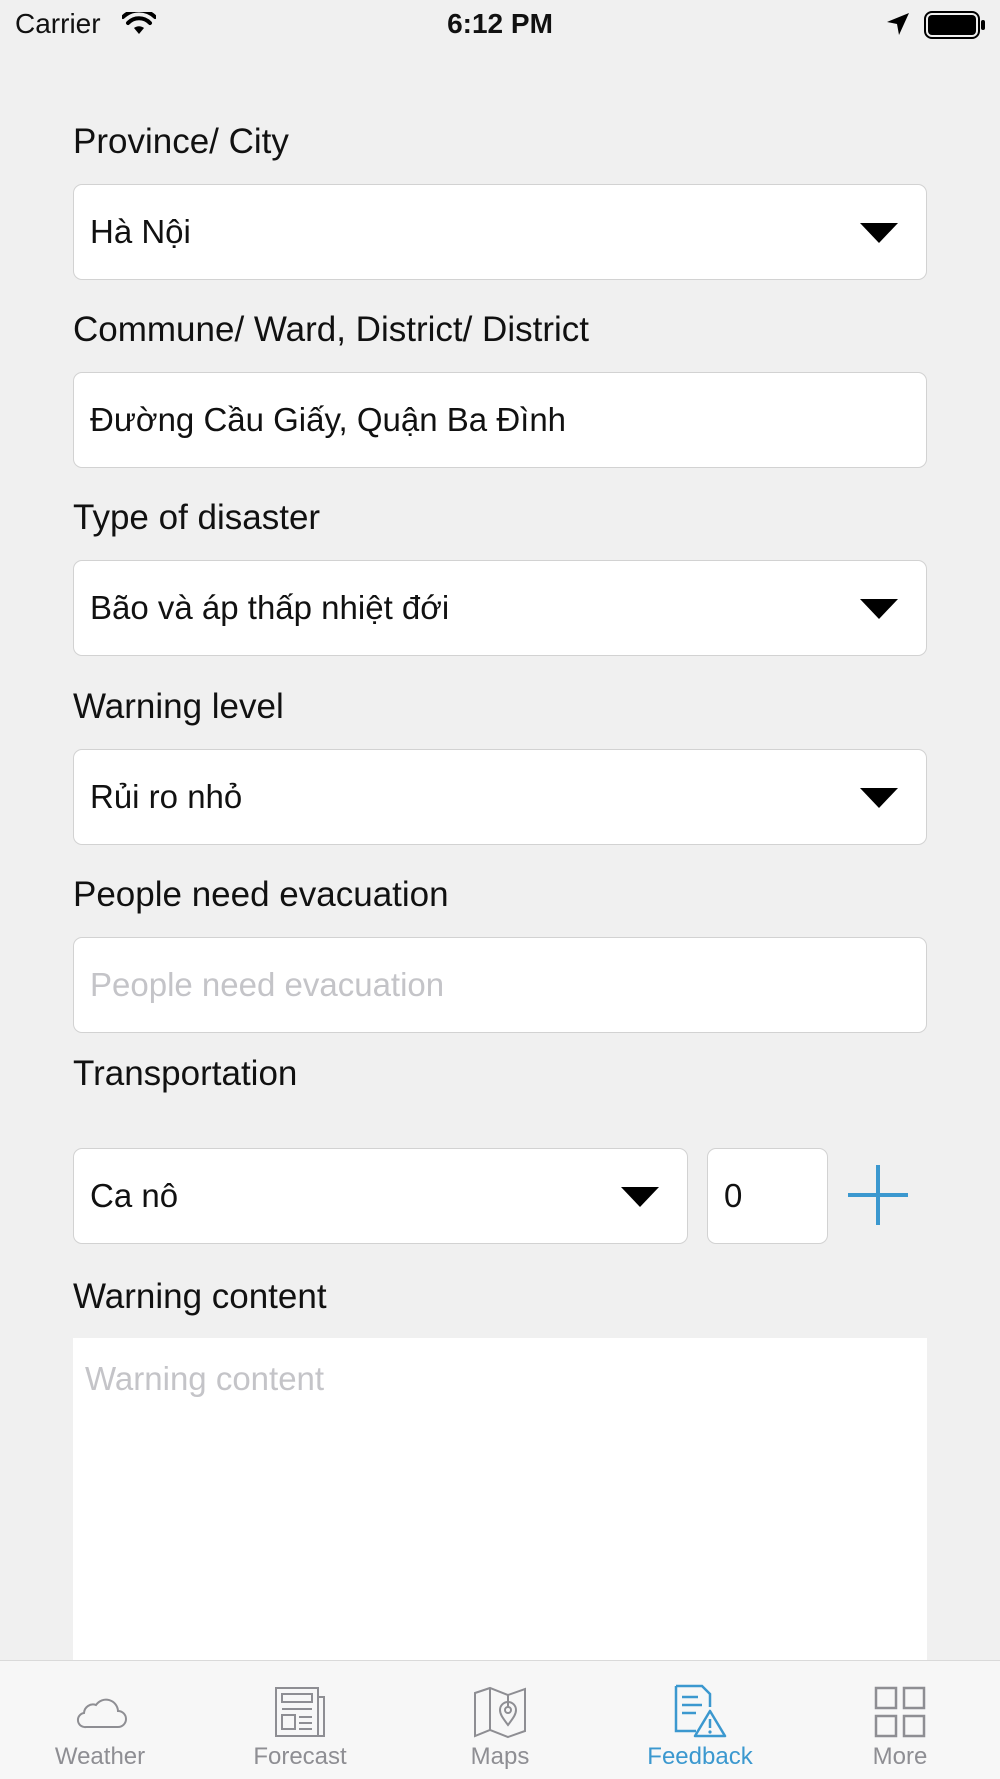  I want to click on evacuation-placeholder: People need evacuation, so click(267, 984).